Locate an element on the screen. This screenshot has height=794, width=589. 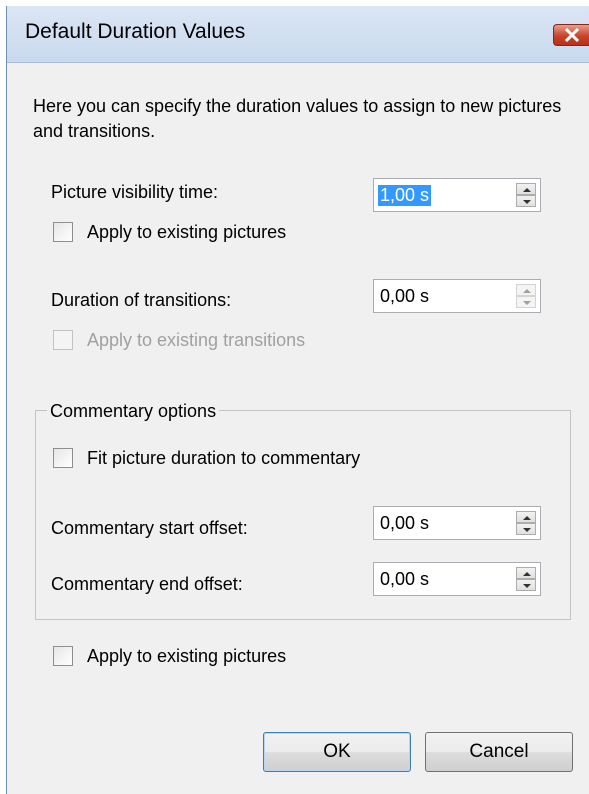
picture-visibility-spinner is located at coordinates (526, 195).